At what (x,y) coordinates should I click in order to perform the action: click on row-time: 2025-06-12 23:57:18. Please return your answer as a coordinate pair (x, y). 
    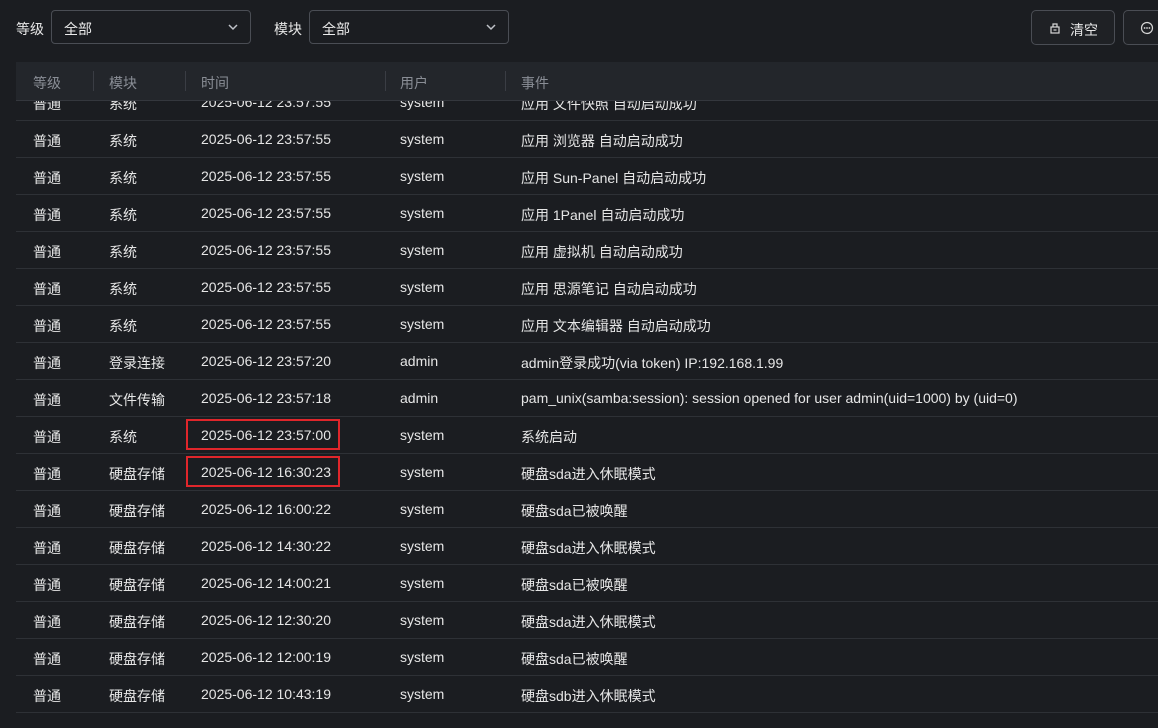
    Looking at the image, I should click on (266, 398).